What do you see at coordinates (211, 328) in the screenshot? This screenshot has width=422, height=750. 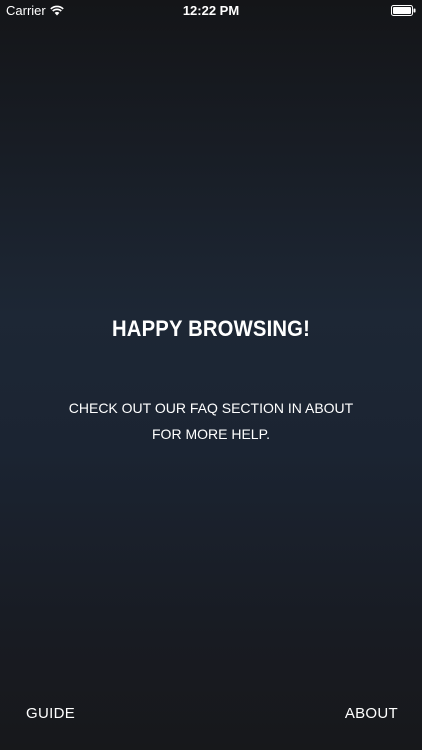 I see `page-title: HAPPY BROWSING!` at bounding box center [211, 328].